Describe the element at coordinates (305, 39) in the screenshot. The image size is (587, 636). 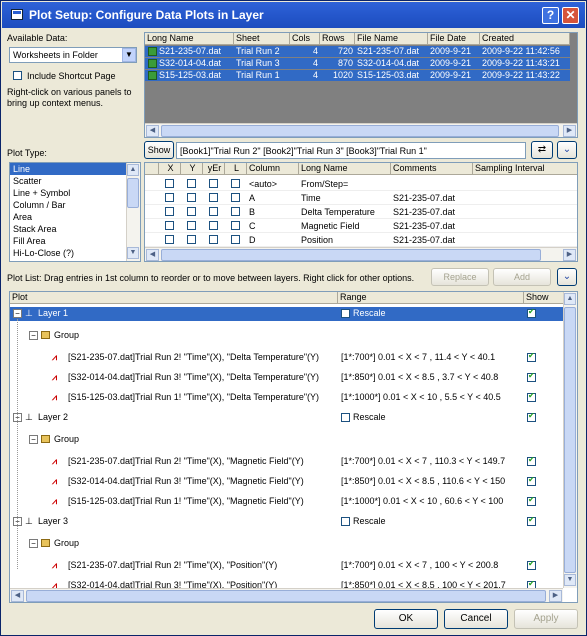
I see `available-header: Cols` at that location.